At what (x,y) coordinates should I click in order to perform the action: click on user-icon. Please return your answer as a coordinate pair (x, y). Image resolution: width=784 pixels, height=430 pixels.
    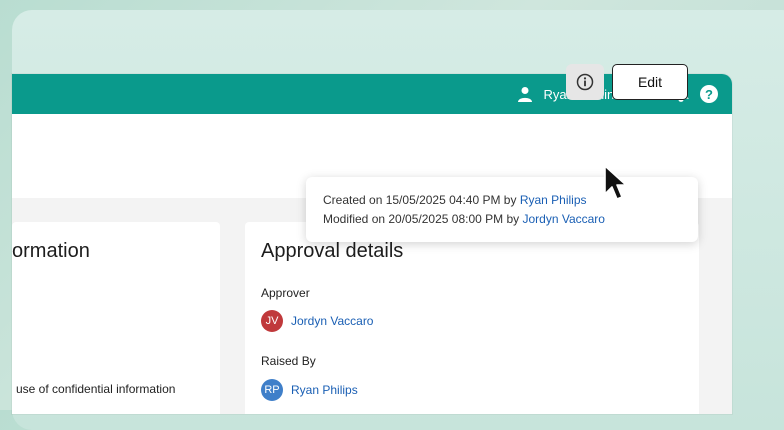
    Looking at the image, I should click on (525, 94).